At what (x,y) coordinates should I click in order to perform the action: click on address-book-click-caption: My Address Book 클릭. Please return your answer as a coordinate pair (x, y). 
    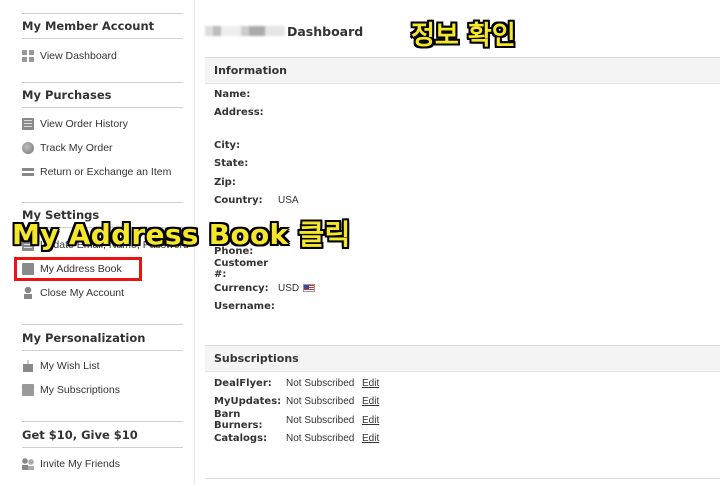
    Looking at the image, I should click on (181, 234).